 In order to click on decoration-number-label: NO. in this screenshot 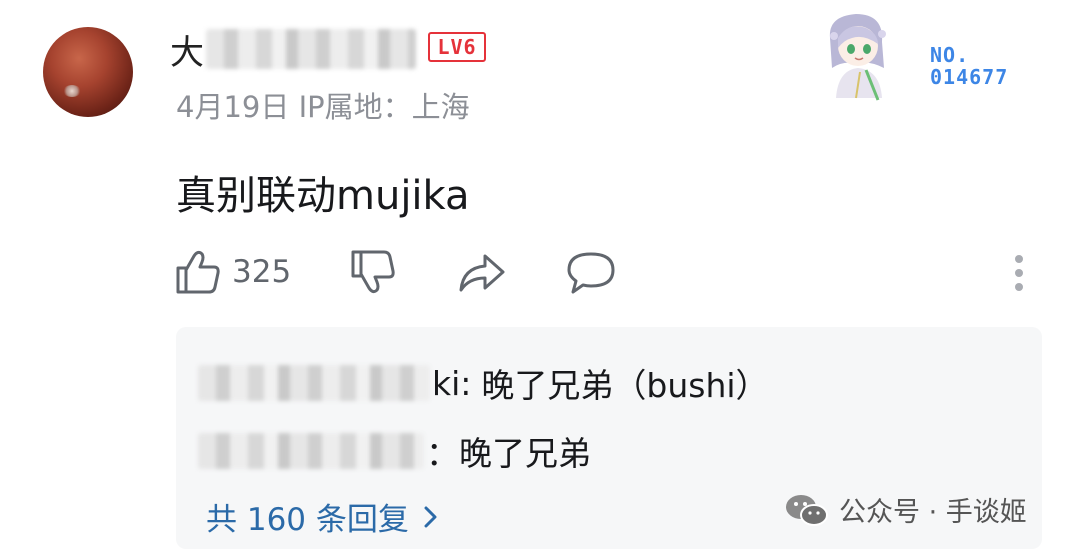, I will do `click(950, 55)`.